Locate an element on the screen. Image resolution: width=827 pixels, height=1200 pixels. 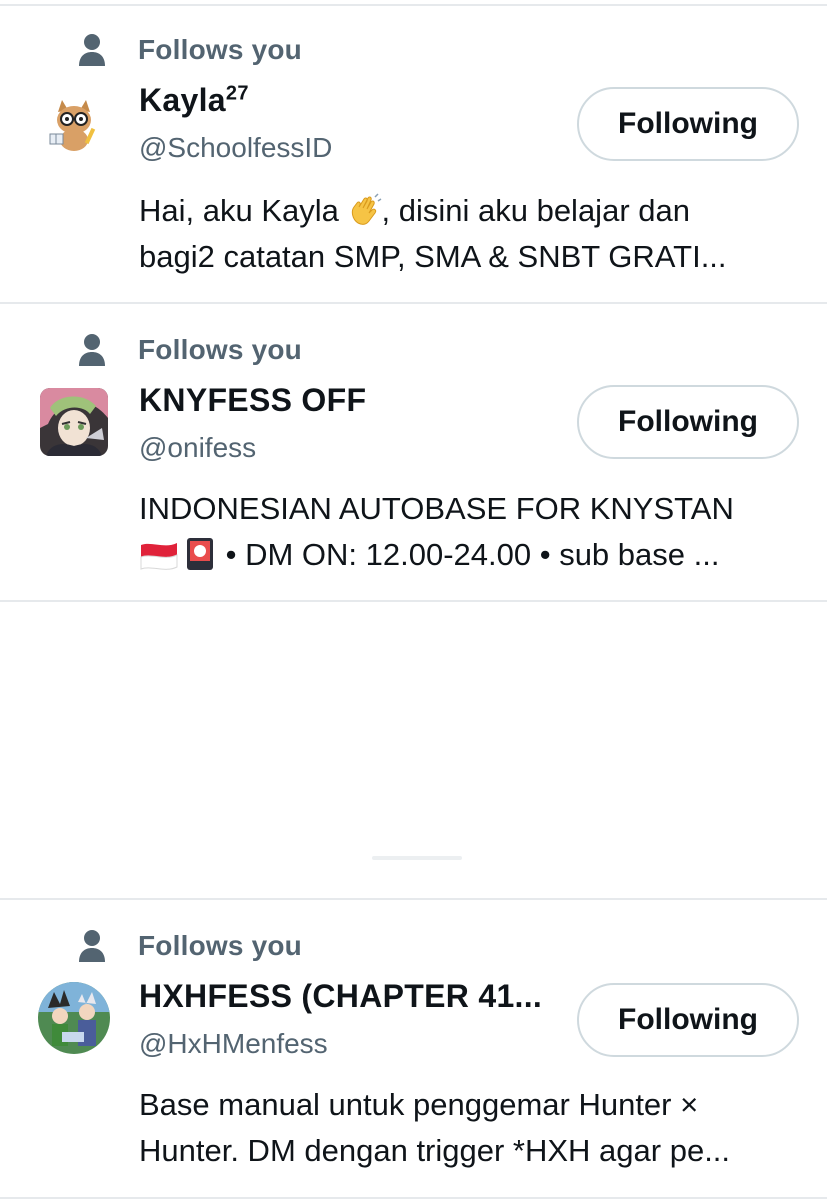
anime-character-avatar-icon is located at coordinates (74, 422).